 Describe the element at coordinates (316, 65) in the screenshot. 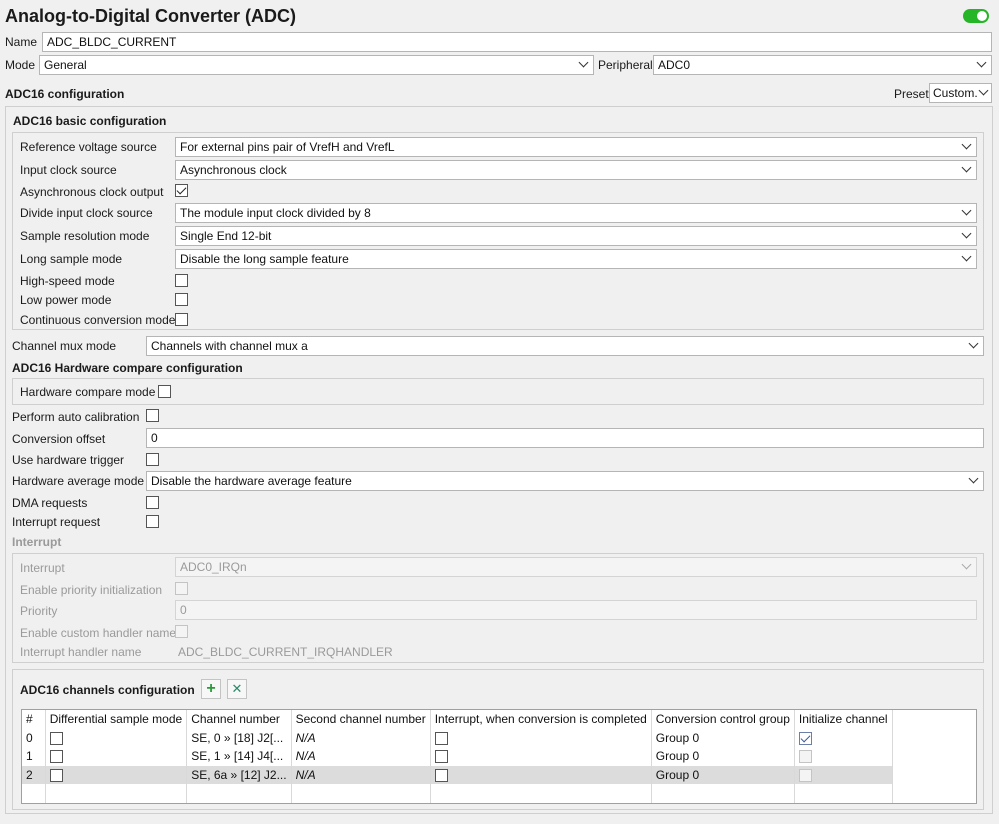

I see `mode-select: General` at that location.